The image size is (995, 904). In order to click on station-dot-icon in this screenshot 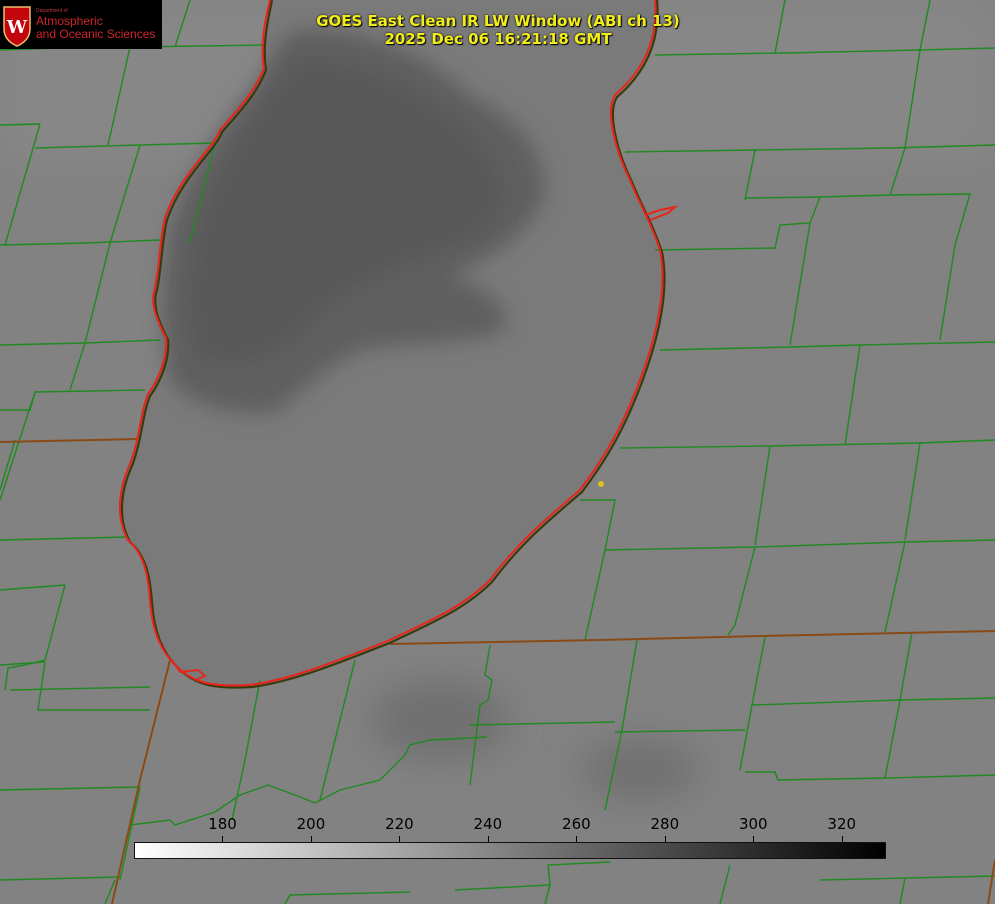, I will do `click(601, 484)`.